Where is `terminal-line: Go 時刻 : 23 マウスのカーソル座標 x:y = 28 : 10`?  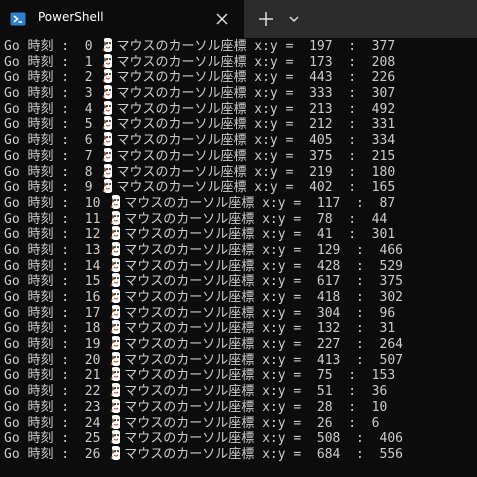
terminal-line: Go 時刻 : 23 マウスのカーソル座標 x:y = 28 : 10 is located at coordinates (240, 406).